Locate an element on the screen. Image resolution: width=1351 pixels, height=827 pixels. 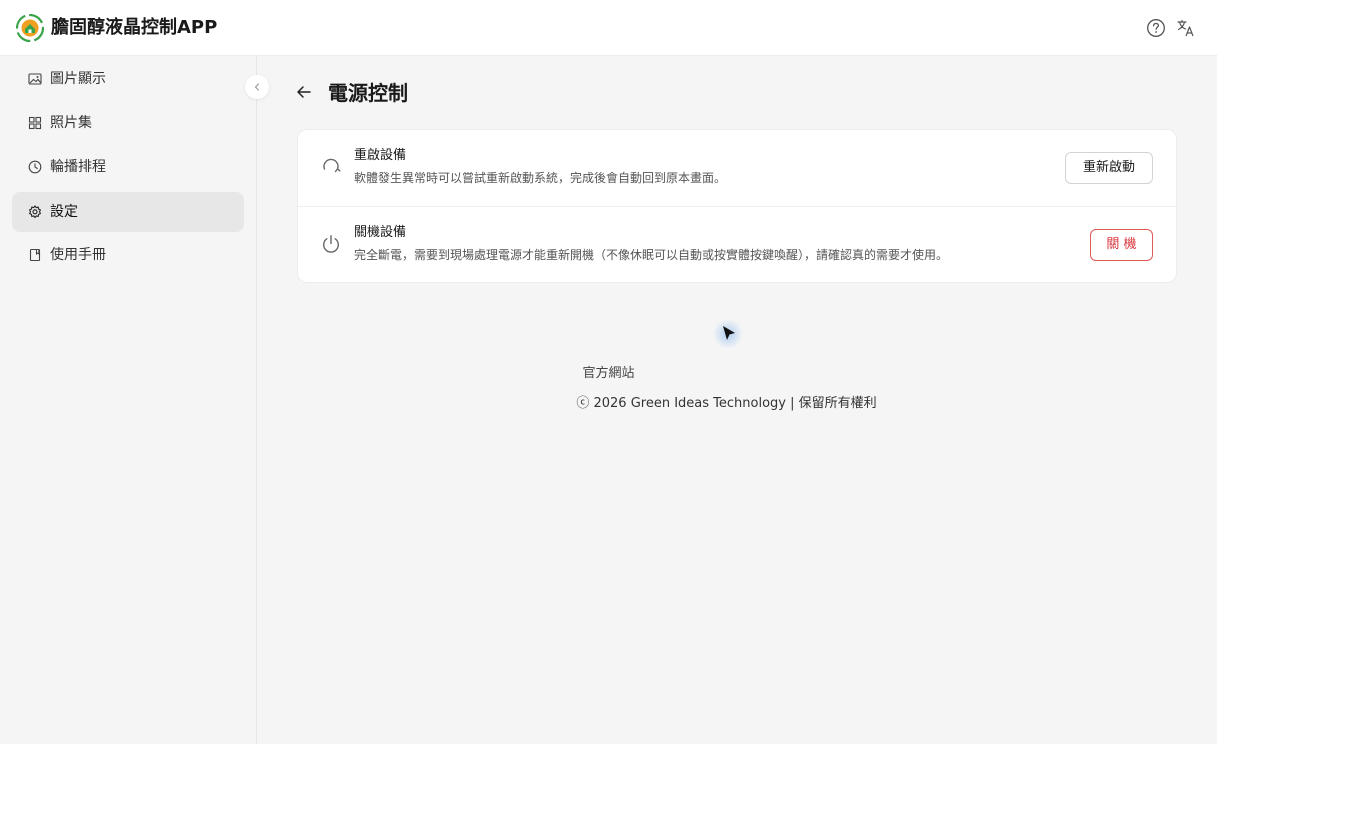
shutdown-title: 關機設備 is located at coordinates (380, 232).